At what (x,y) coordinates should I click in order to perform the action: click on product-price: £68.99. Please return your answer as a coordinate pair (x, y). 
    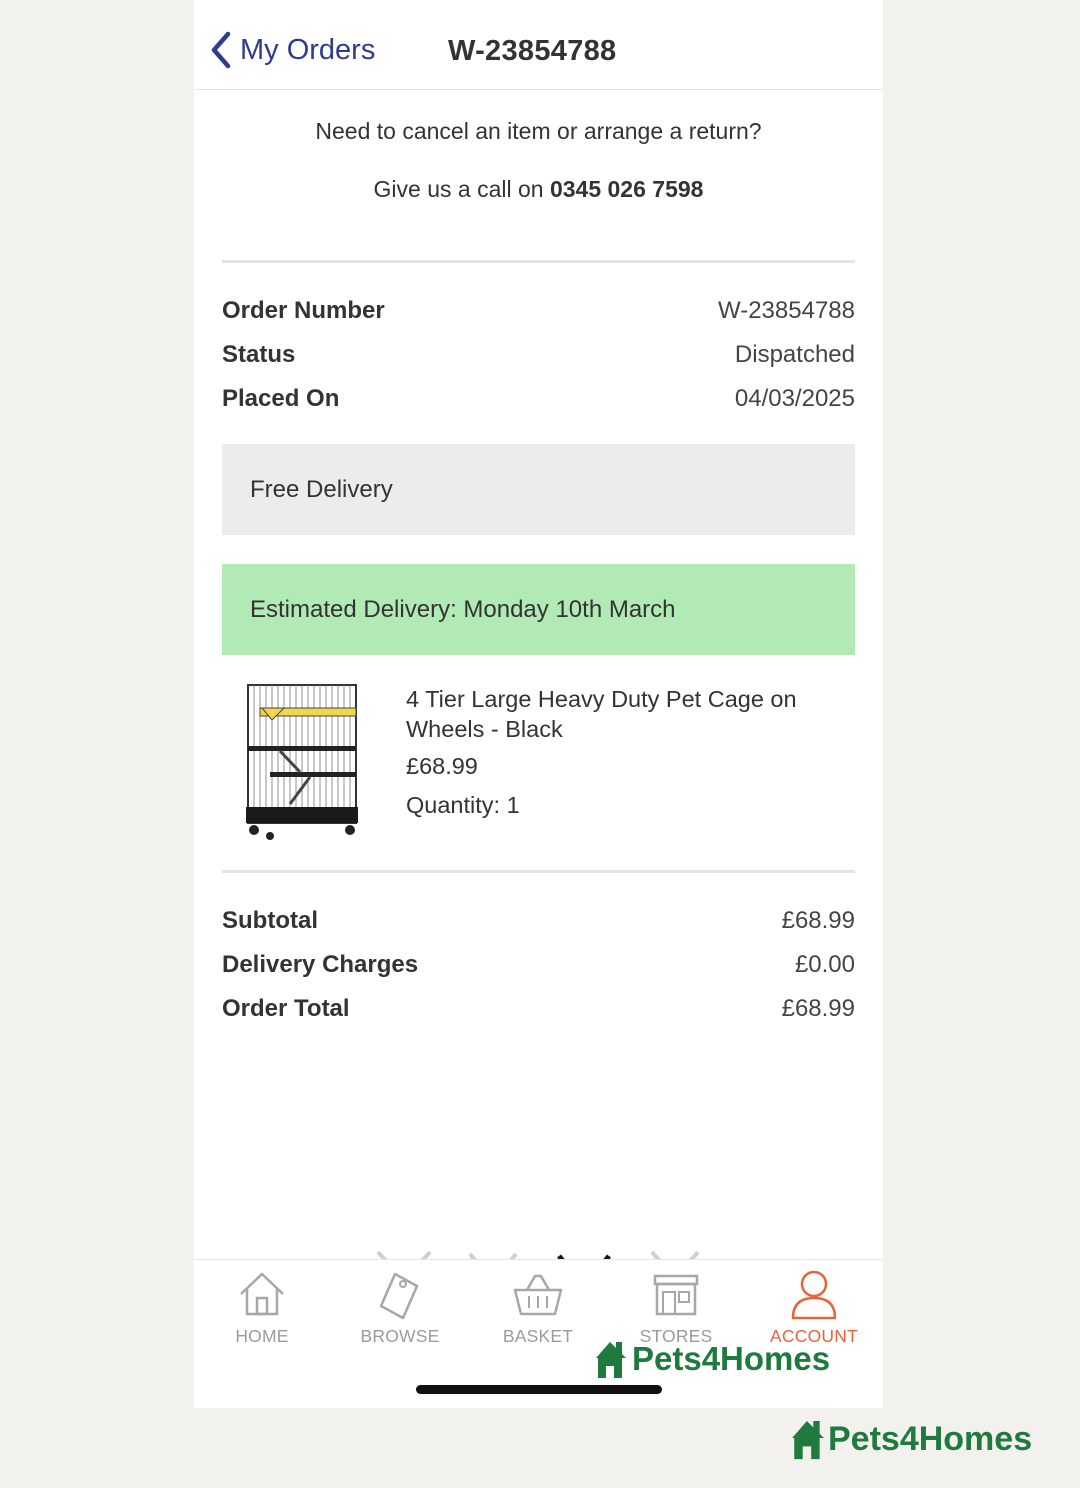
    Looking at the image, I should click on (442, 766).